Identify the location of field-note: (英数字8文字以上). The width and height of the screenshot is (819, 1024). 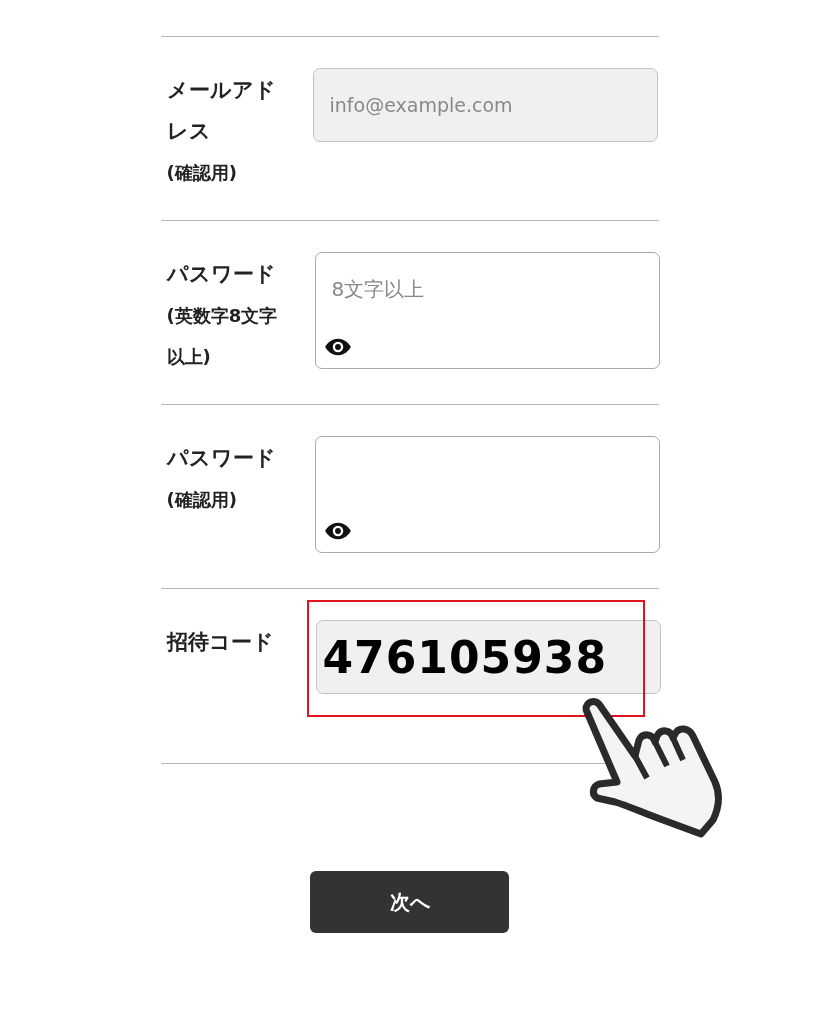
(222, 336).